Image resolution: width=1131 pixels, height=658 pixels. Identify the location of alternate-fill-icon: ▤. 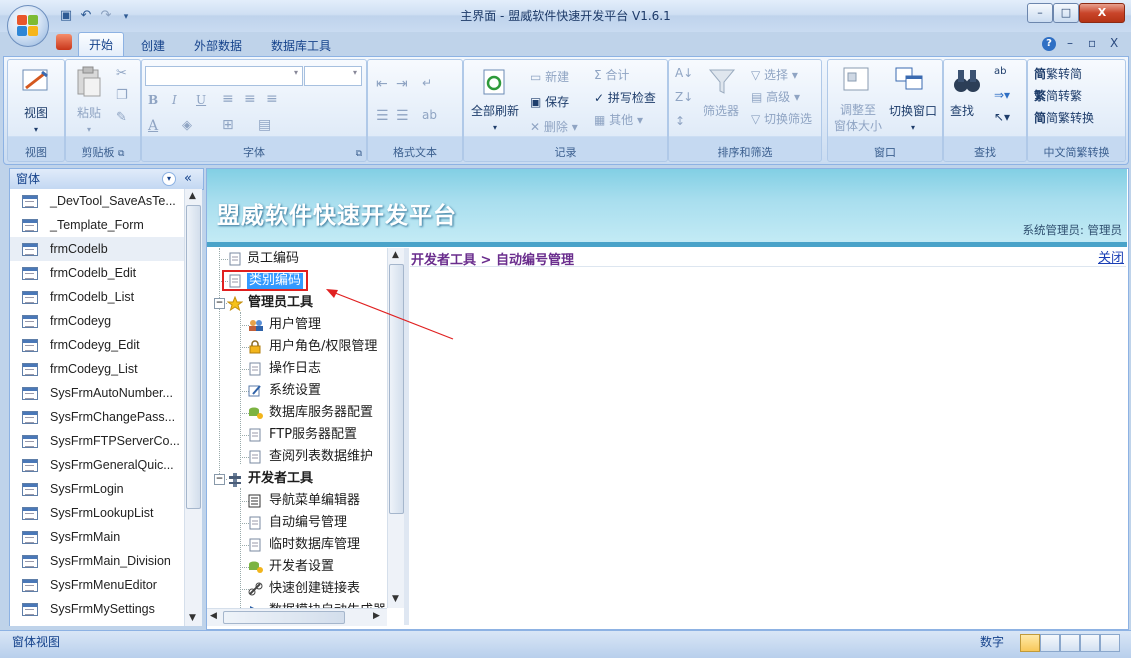
(264, 125).